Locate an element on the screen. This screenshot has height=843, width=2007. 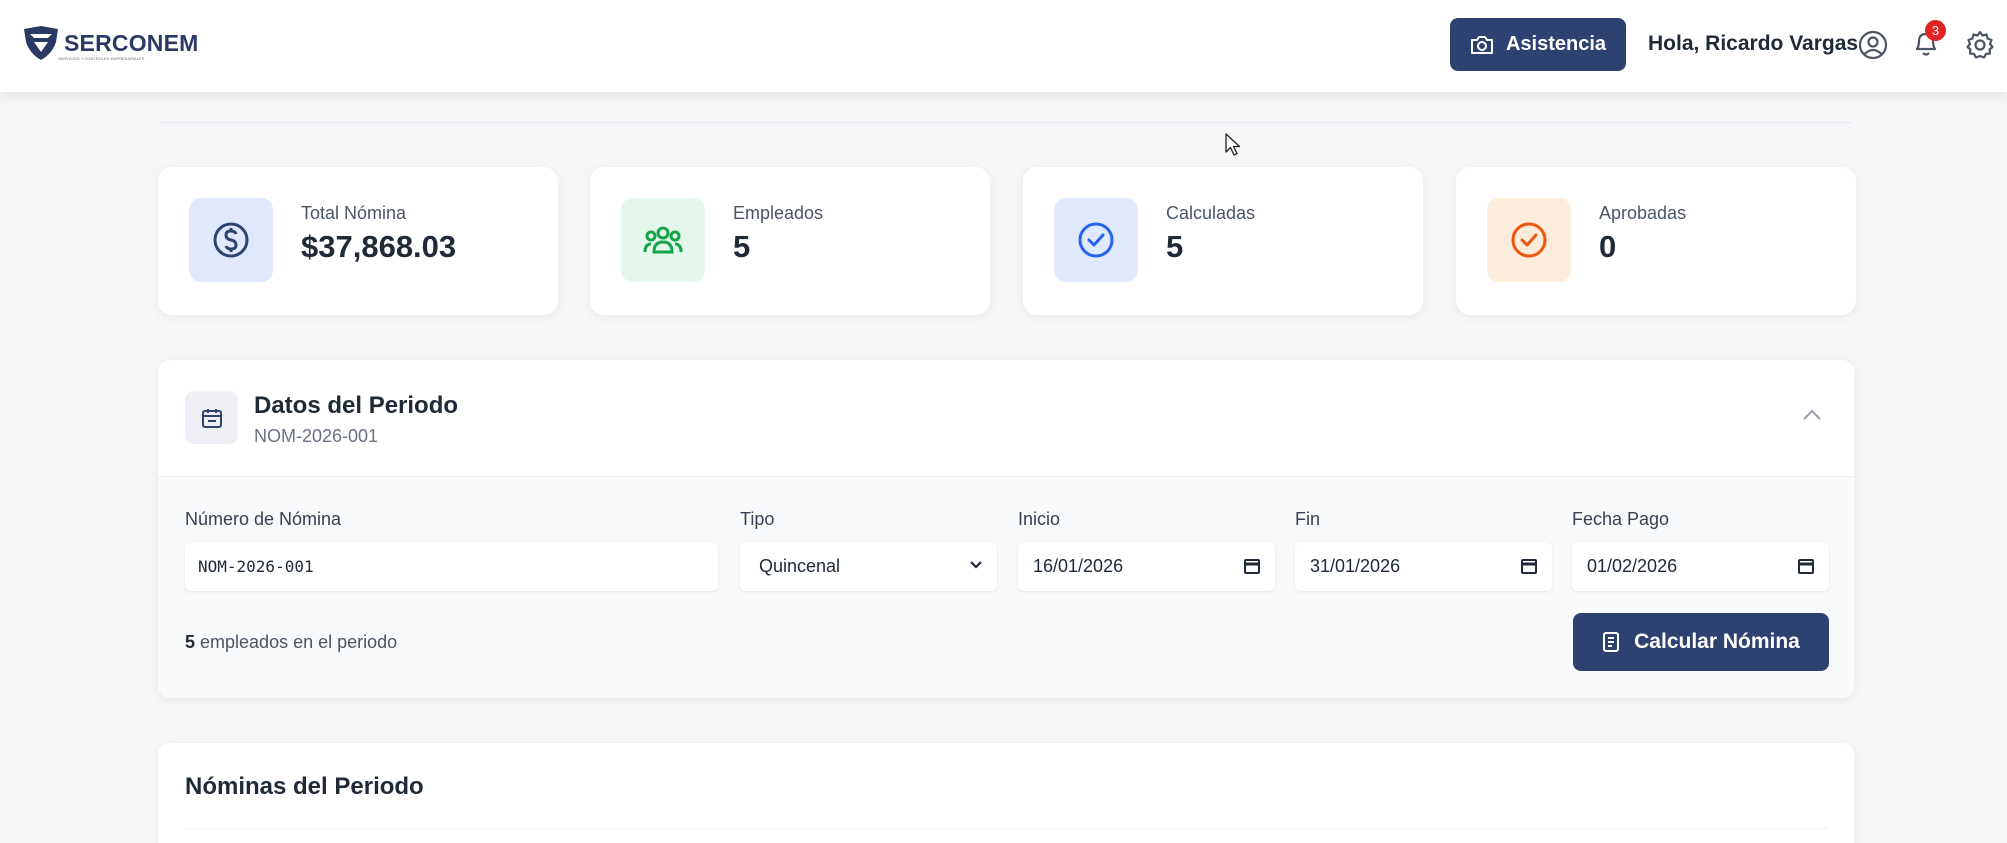
nominas-title: Nóminas del Periodo is located at coordinates (304, 786).